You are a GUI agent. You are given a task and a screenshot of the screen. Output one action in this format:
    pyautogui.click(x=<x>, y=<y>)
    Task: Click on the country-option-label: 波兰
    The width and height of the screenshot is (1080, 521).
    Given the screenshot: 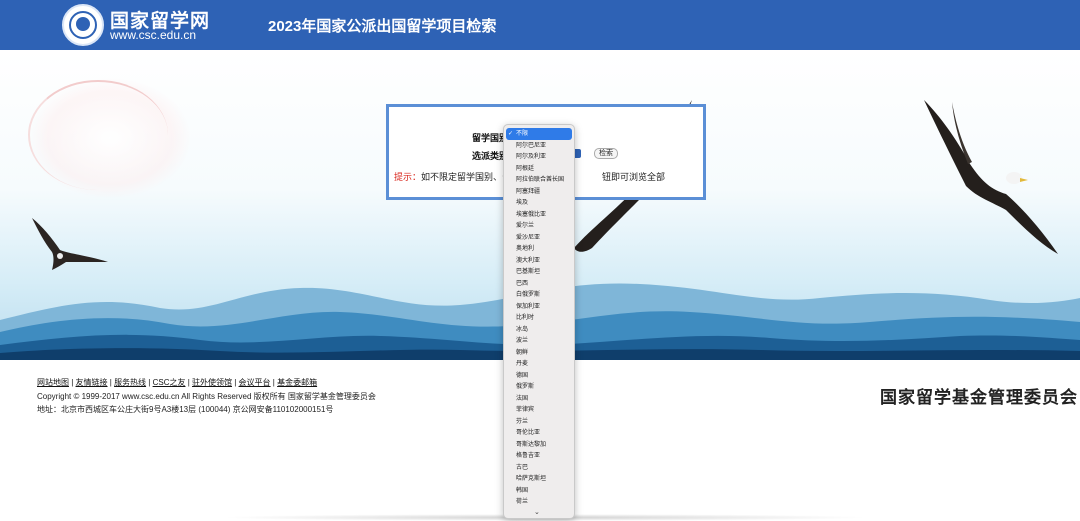 What is the action you would take?
    pyautogui.click(x=522, y=340)
    